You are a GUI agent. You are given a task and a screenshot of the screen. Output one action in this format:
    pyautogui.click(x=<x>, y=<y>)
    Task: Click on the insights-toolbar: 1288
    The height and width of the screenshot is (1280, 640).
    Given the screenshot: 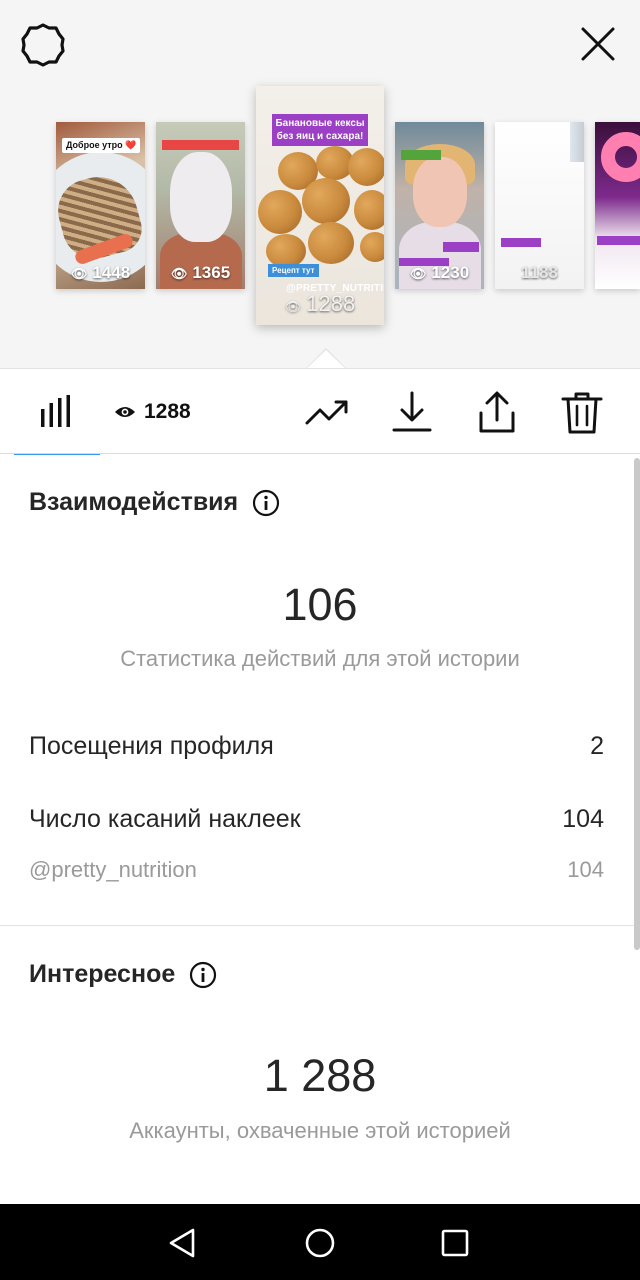 What is the action you would take?
    pyautogui.click(x=320, y=412)
    